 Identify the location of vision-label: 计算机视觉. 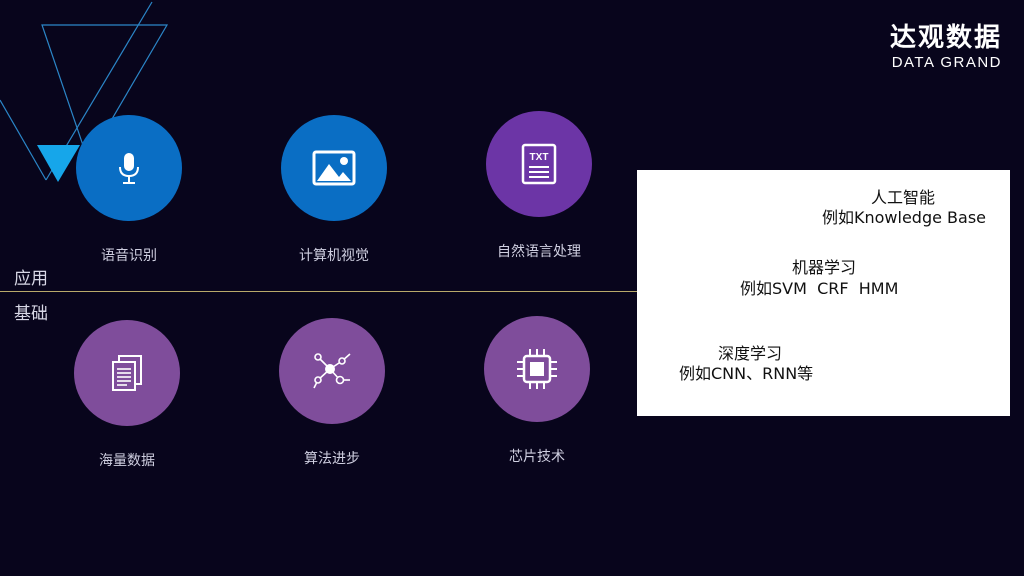
(334, 256).